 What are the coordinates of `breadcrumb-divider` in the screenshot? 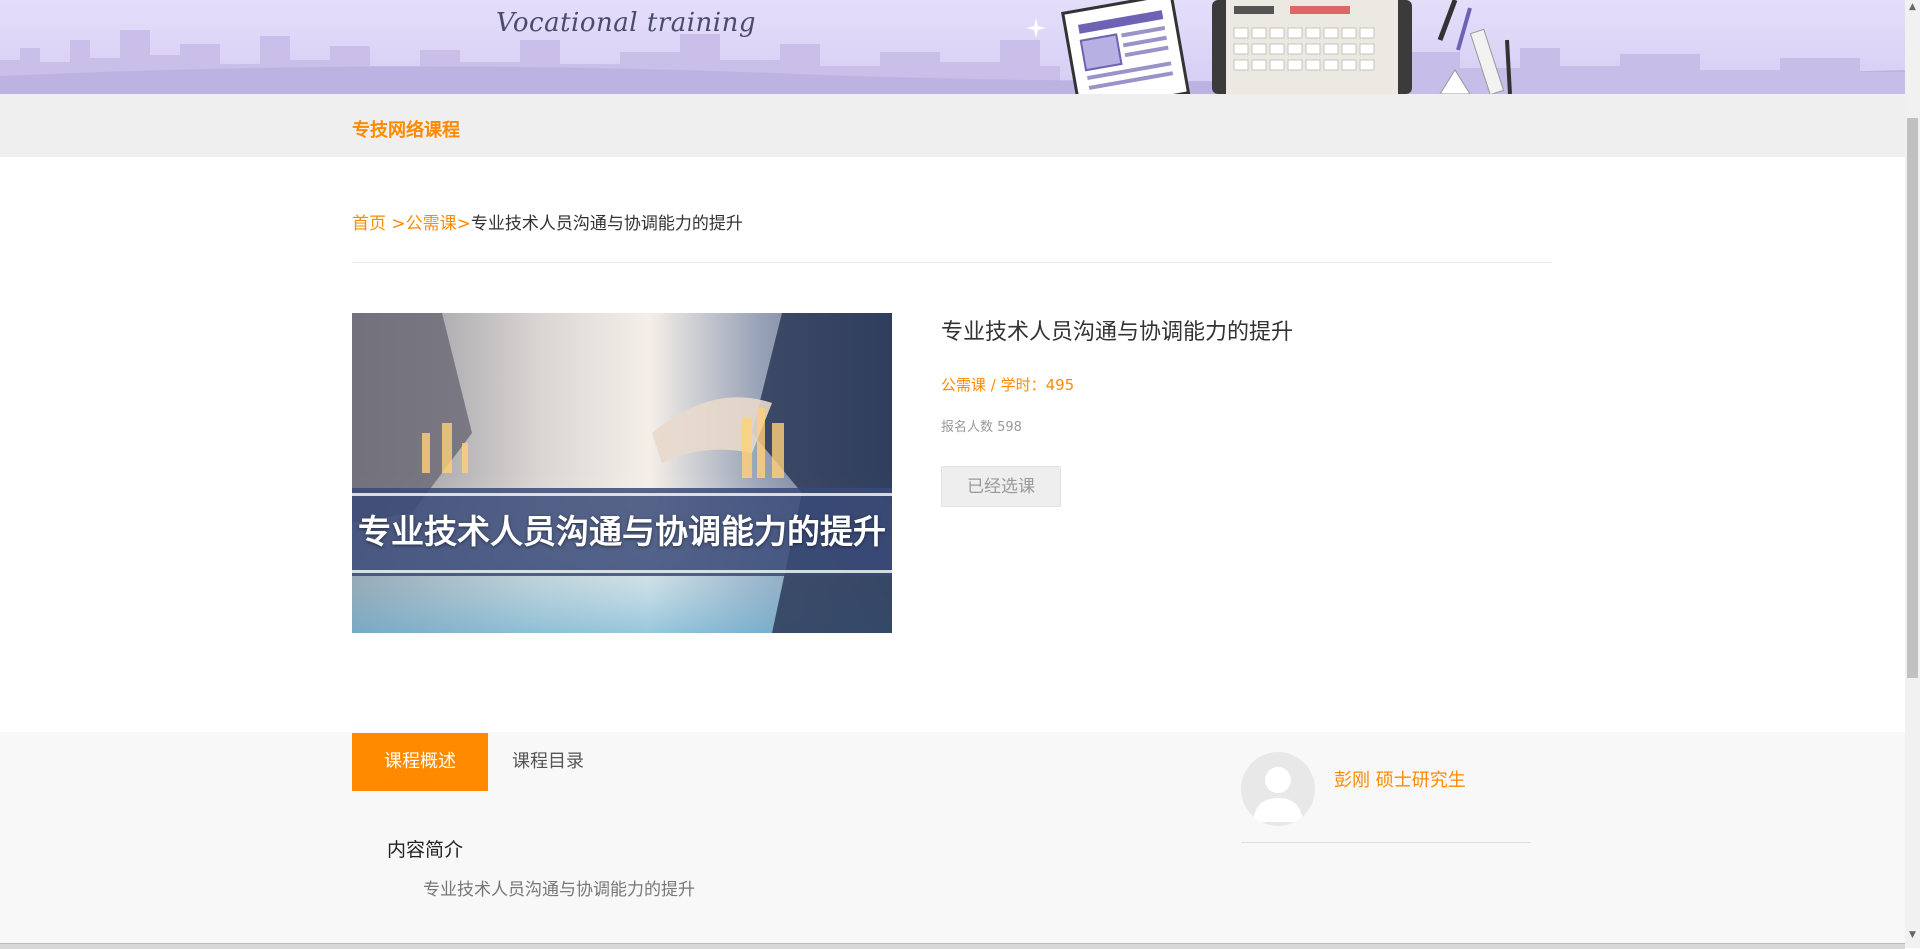 It's located at (952, 262).